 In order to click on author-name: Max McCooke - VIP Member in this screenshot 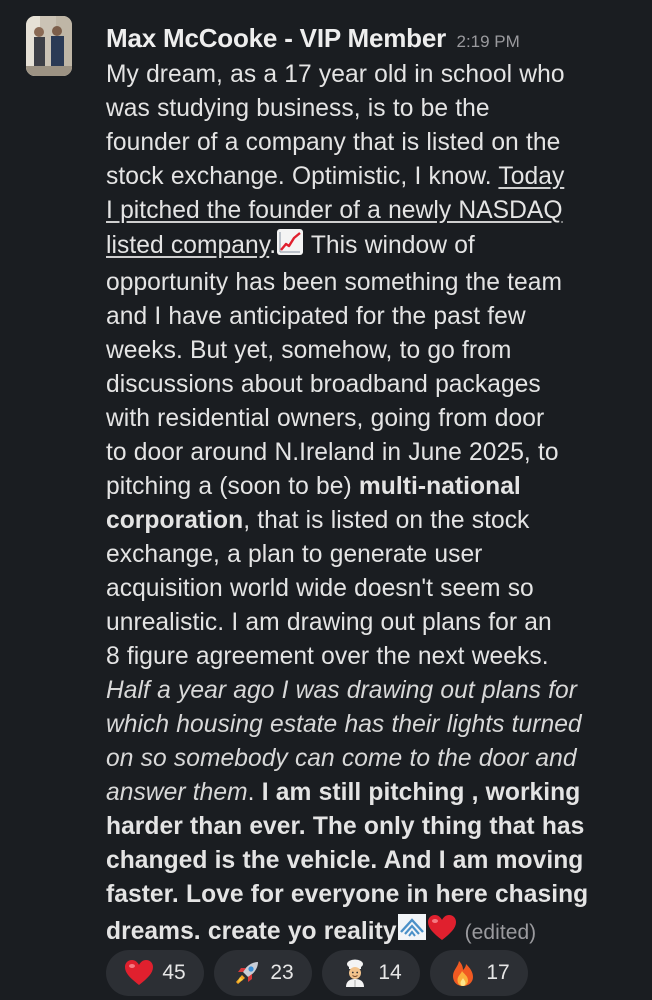, I will do `click(276, 38)`.